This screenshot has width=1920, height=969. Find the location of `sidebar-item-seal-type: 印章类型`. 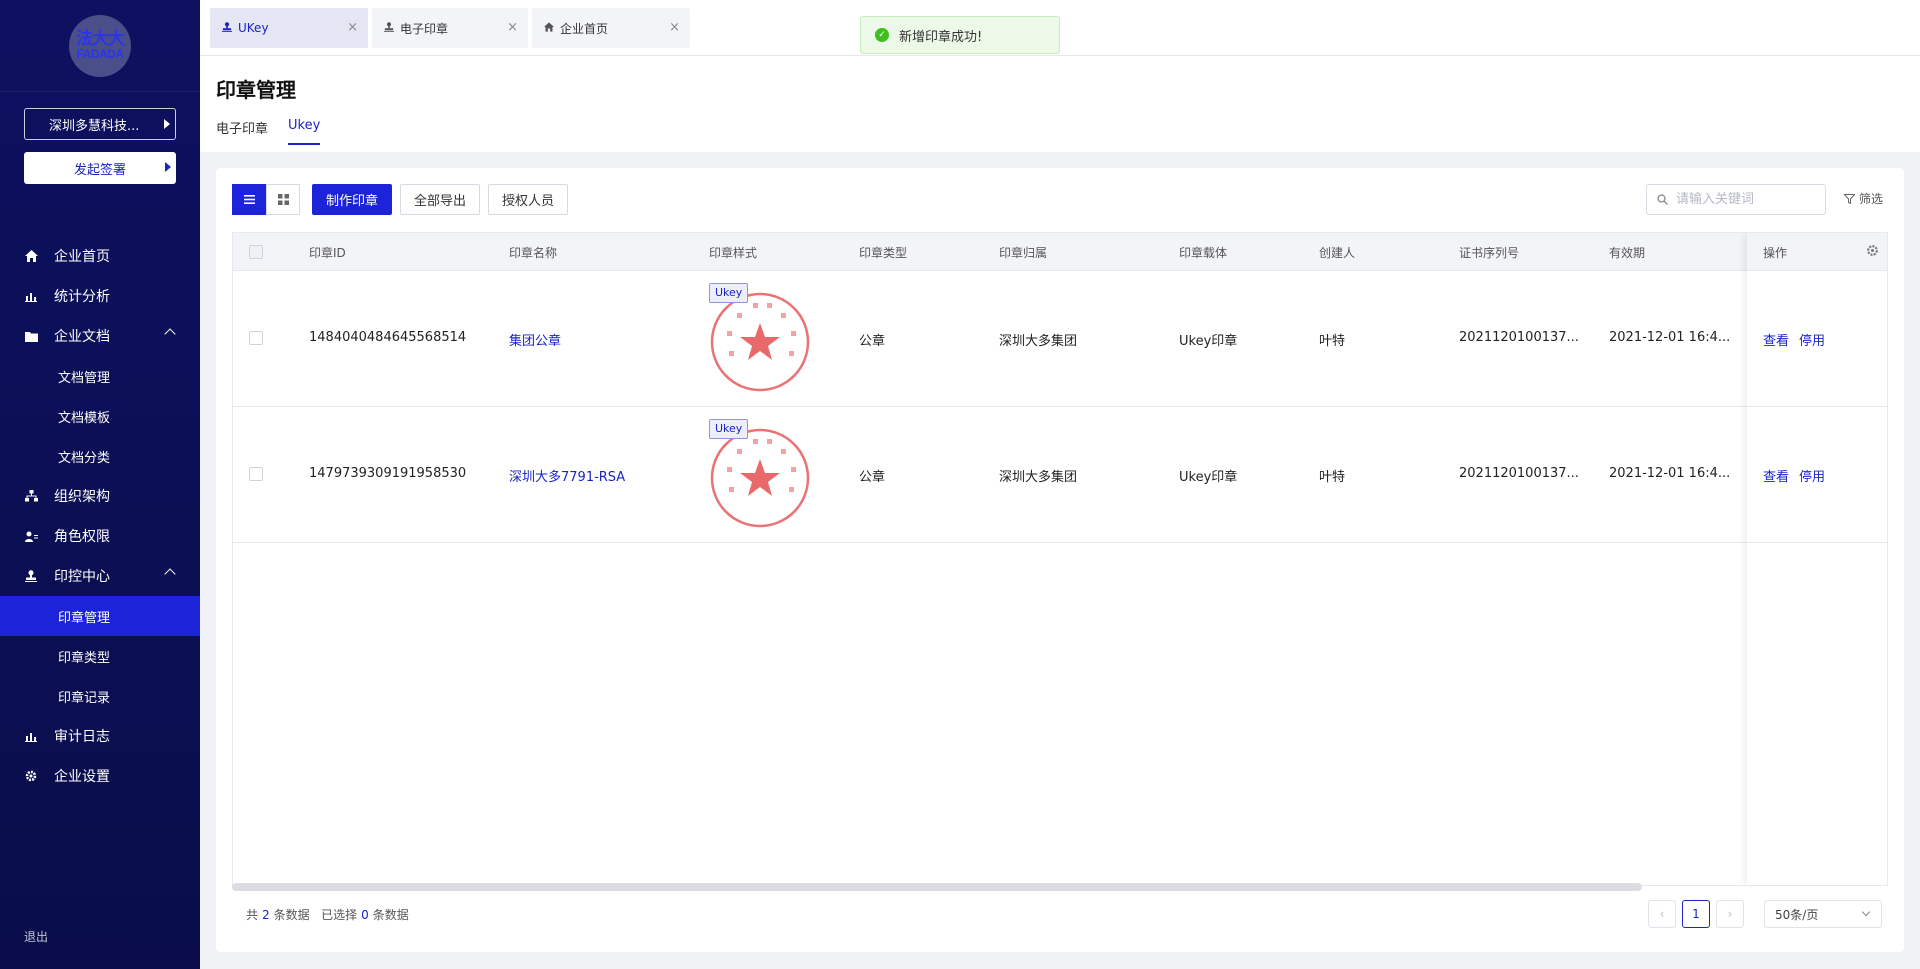

sidebar-item-seal-type: 印章类型 is located at coordinates (100, 656).